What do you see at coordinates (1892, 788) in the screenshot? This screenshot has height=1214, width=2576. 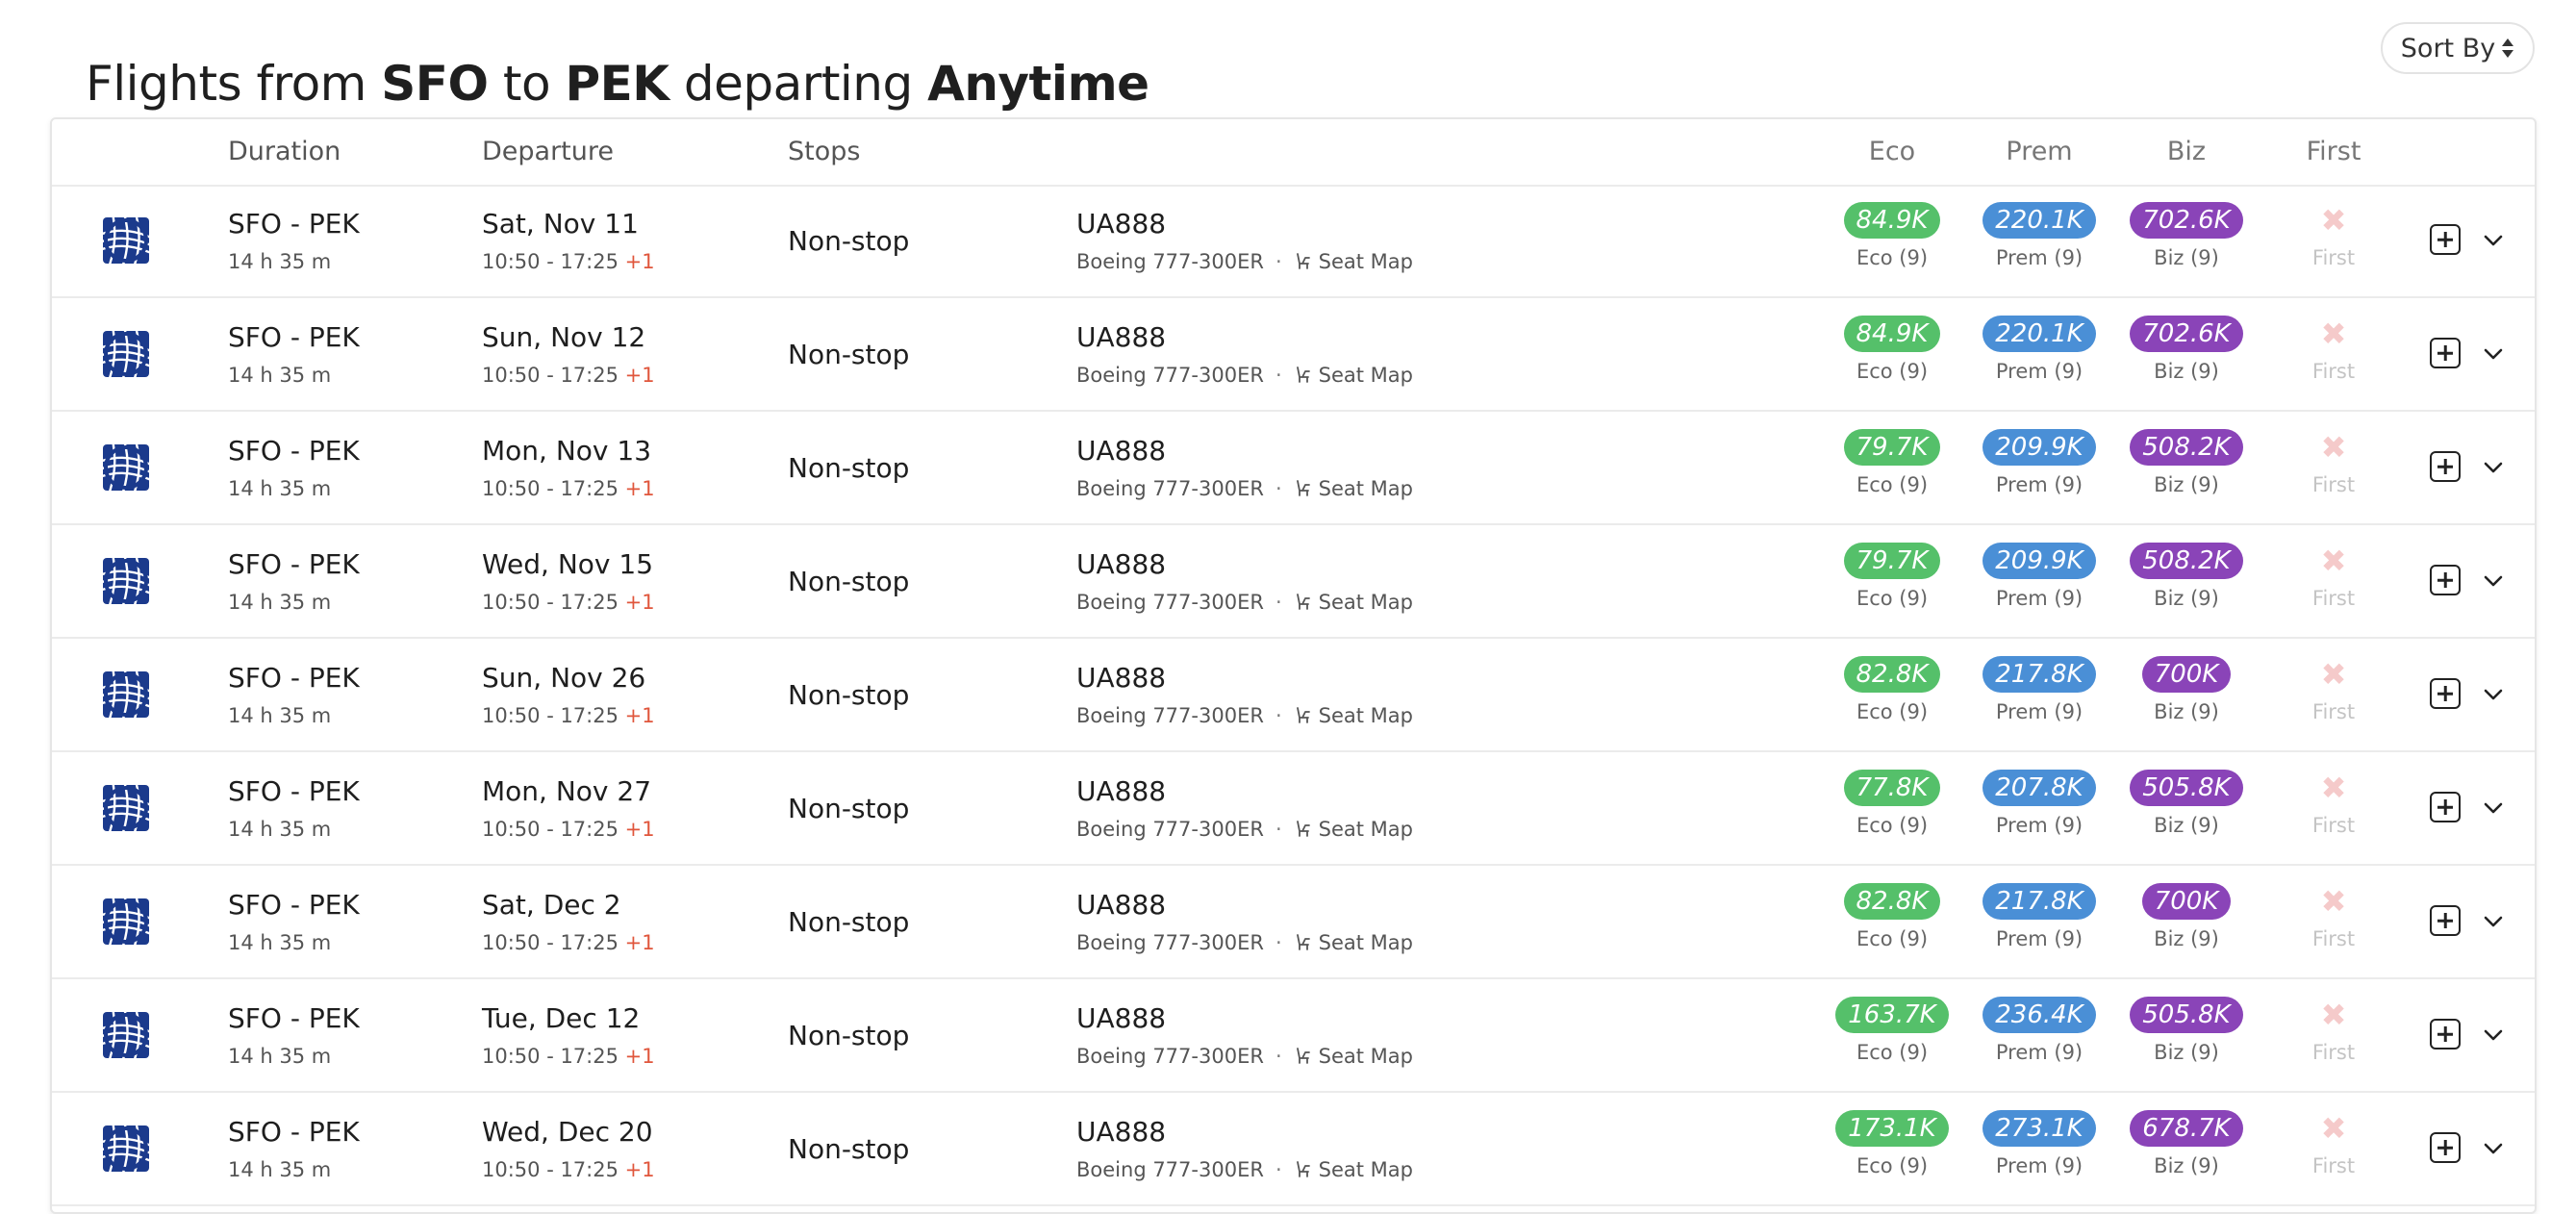 I see `eco-price-pill: 77.8K` at bounding box center [1892, 788].